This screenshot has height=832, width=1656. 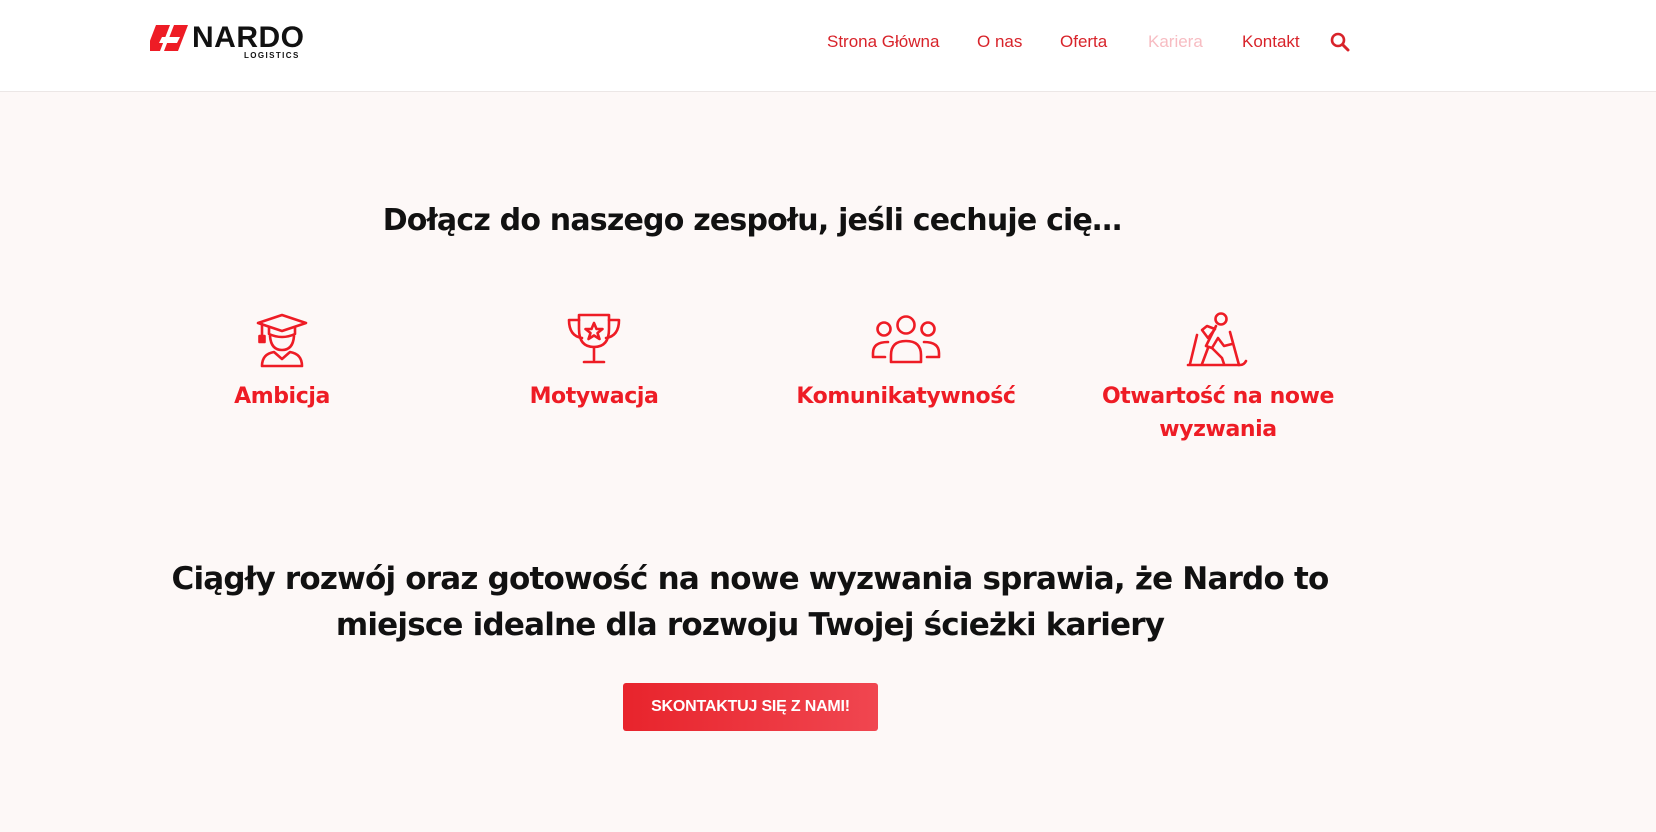 I want to click on trait-ambition: Ambicja, so click(x=282, y=362).